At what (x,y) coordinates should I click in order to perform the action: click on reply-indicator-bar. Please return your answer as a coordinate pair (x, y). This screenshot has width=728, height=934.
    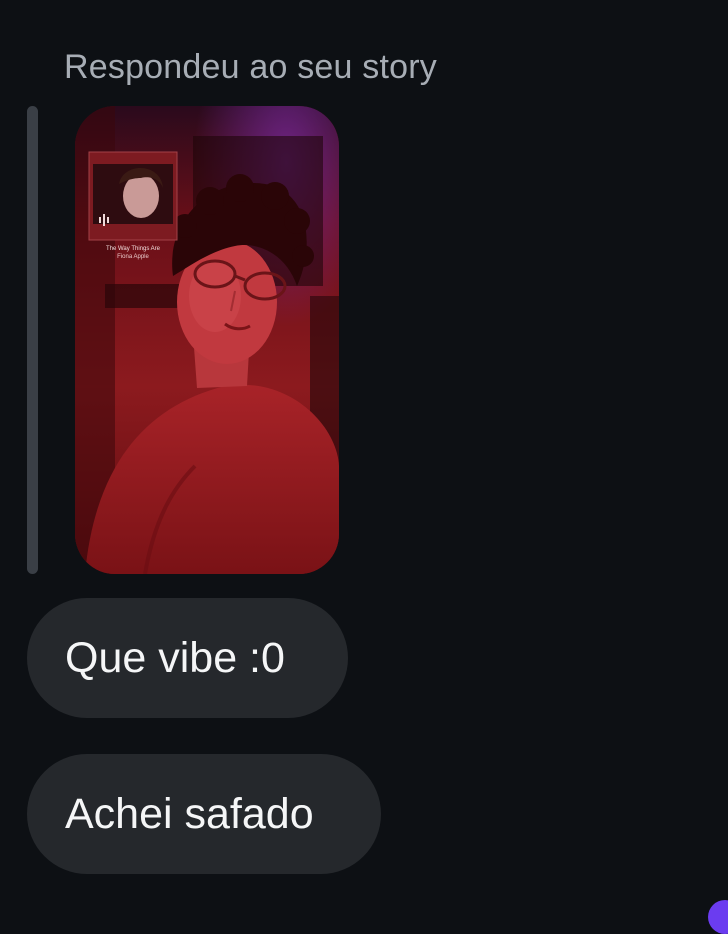
    Looking at the image, I should click on (32, 340).